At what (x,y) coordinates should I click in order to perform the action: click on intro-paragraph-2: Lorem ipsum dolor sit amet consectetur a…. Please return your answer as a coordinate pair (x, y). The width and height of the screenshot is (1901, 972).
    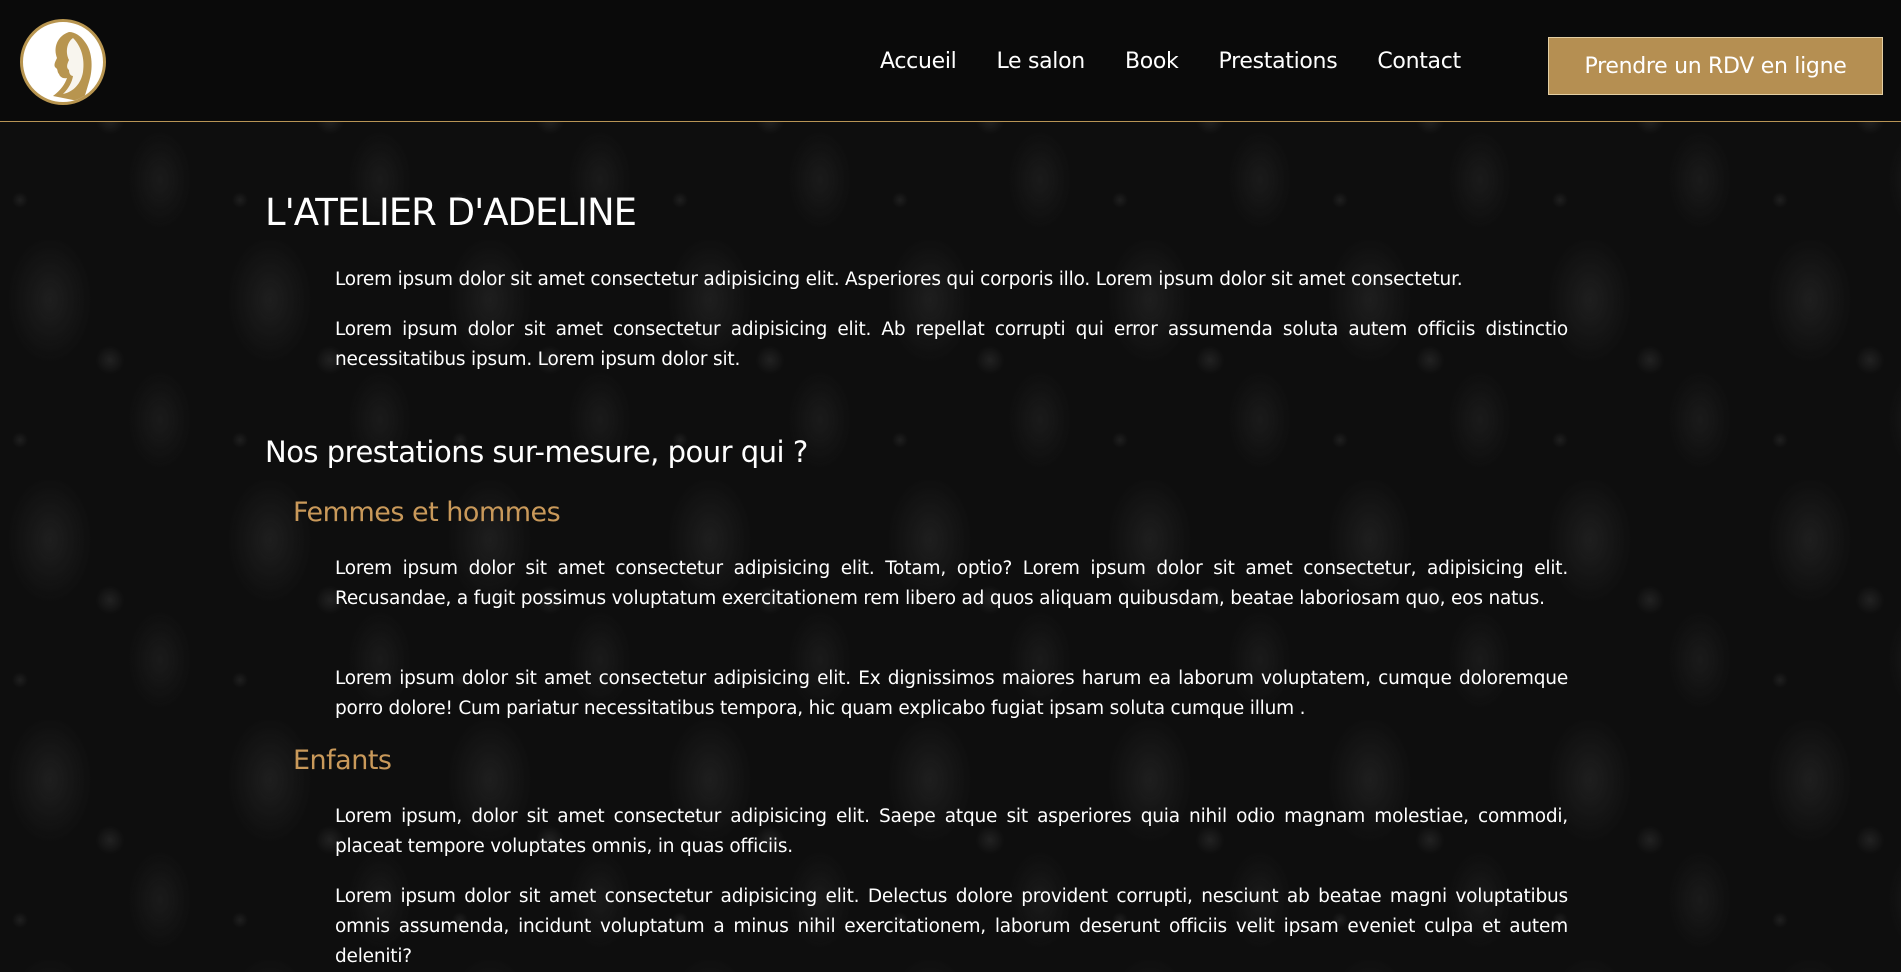
    Looking at the image, I should click on (951, 344).